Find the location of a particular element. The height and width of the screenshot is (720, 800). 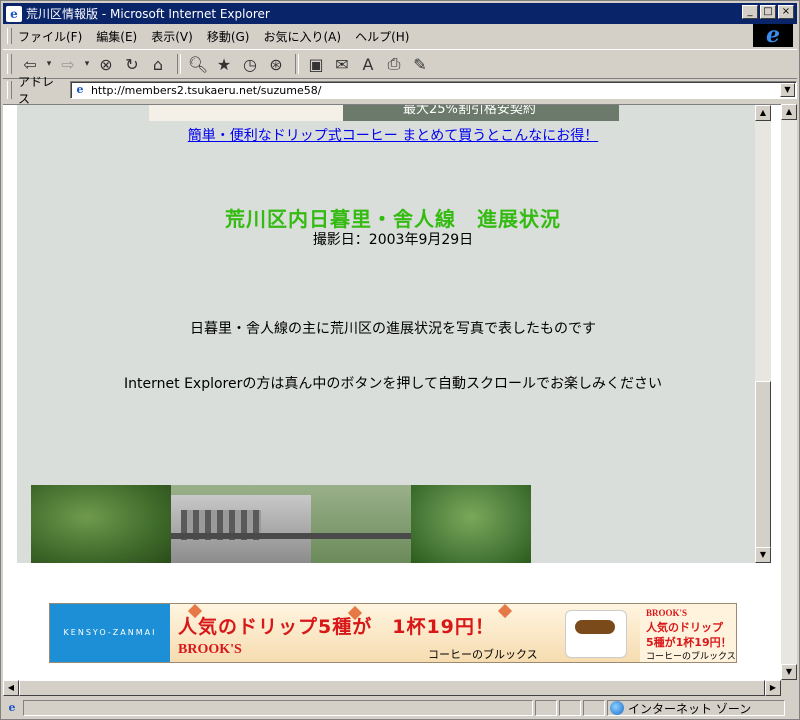

photo-date: 撮影日：2003年9月29日 is located at coordinates (393, 240).